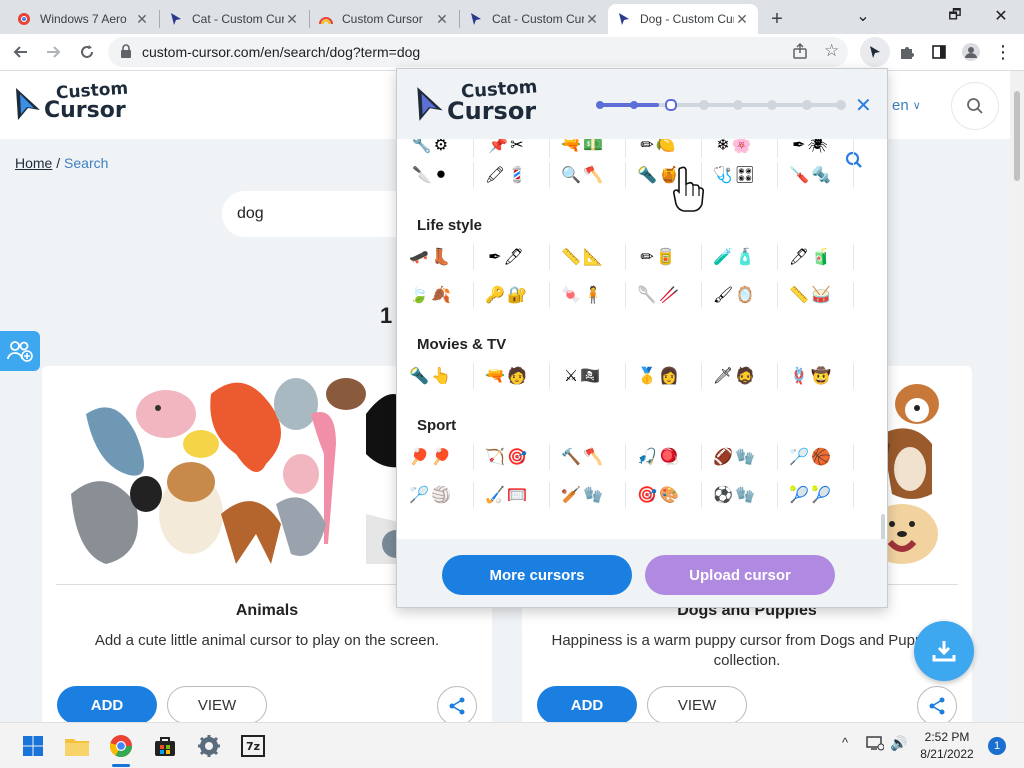 The height and width of the screenshot is (768, 1024). I want to click on tab-windows7: Windows 7 Aero ✕, so click(83, 19).